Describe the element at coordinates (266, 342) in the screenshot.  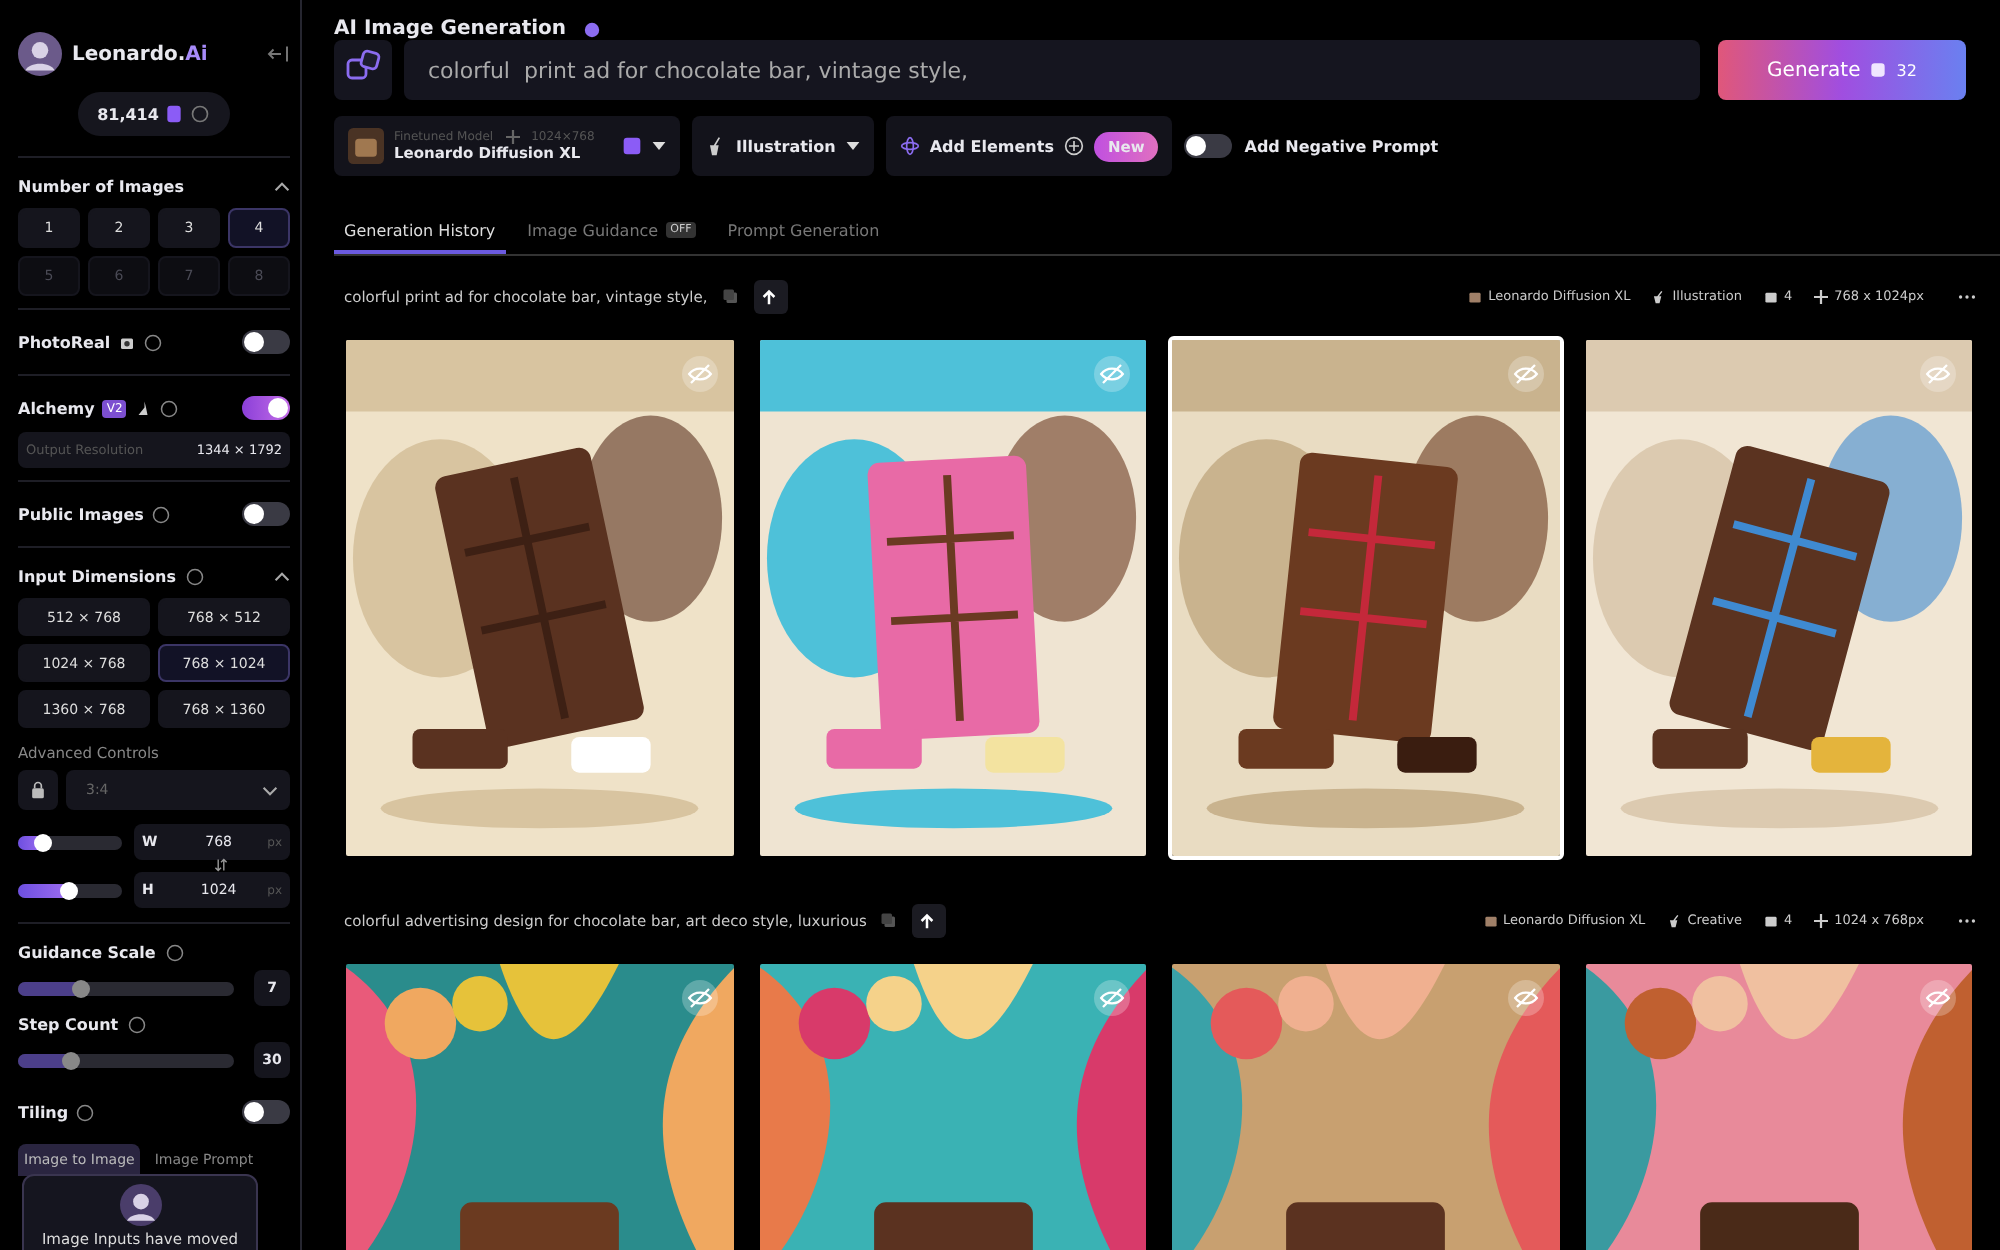
I see `photoreal-toggle` at that location.